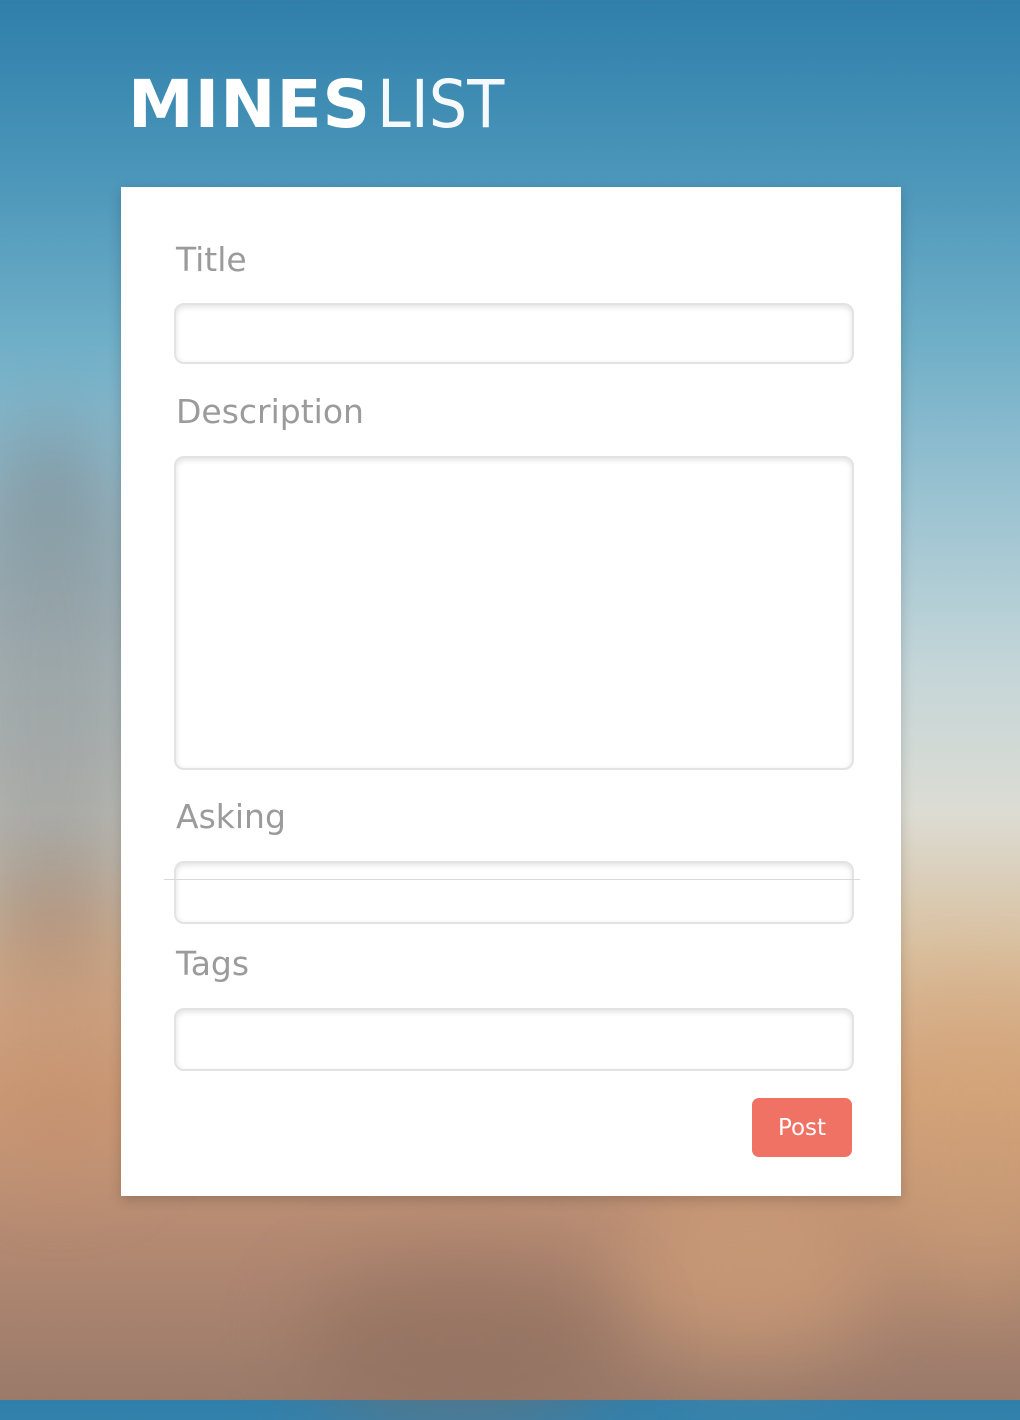 The image size is (1020, 1420). Describe the element at coordinates (512, 879) in the screenshot. I see `divider` at that location.